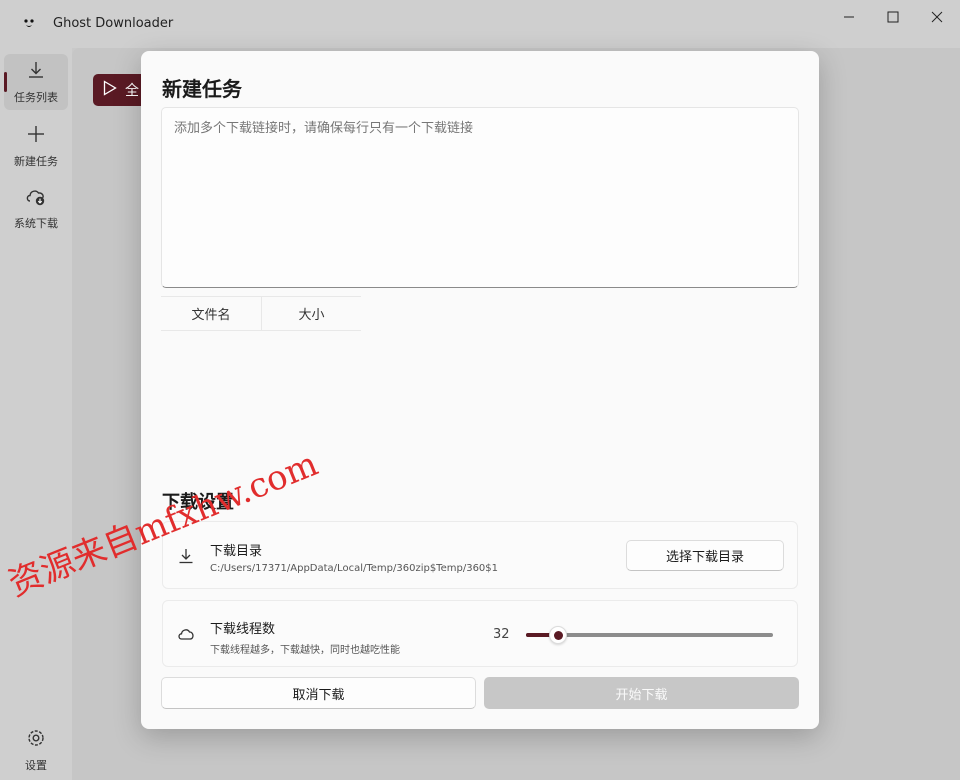 This screenshot has height=780, width=960. I want to click on file-table-header: 文件名 大小, so click(261, 313).